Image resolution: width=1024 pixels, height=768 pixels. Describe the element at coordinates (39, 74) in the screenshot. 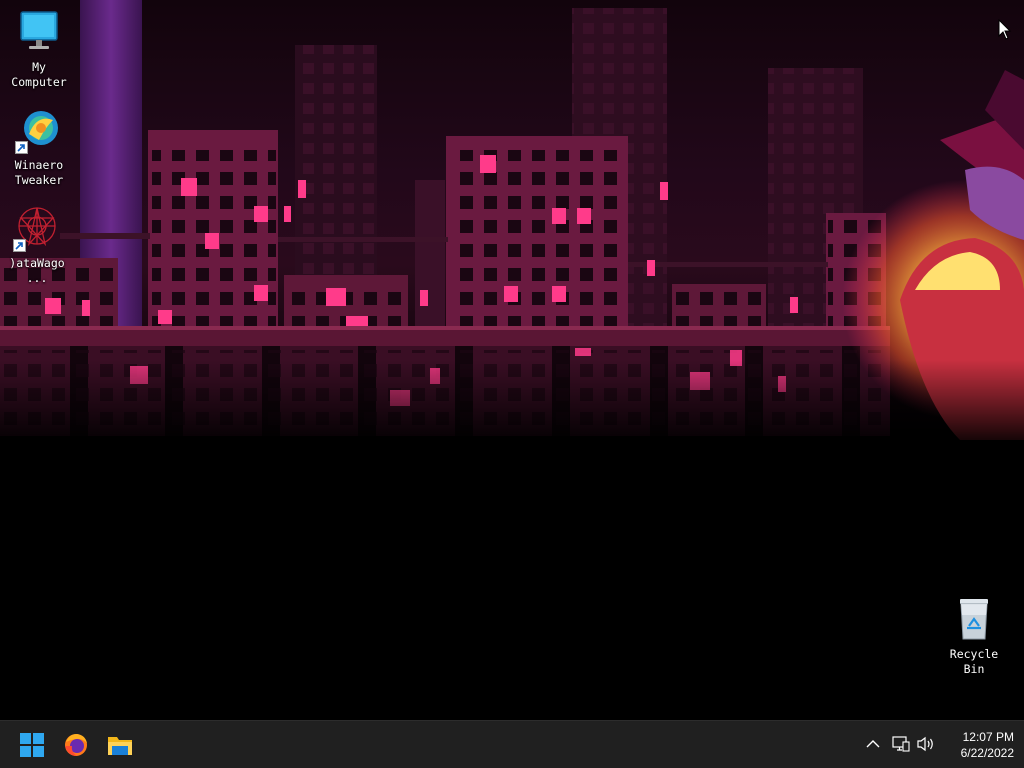

I see `desktop-icon-label: My Computer` at that location.